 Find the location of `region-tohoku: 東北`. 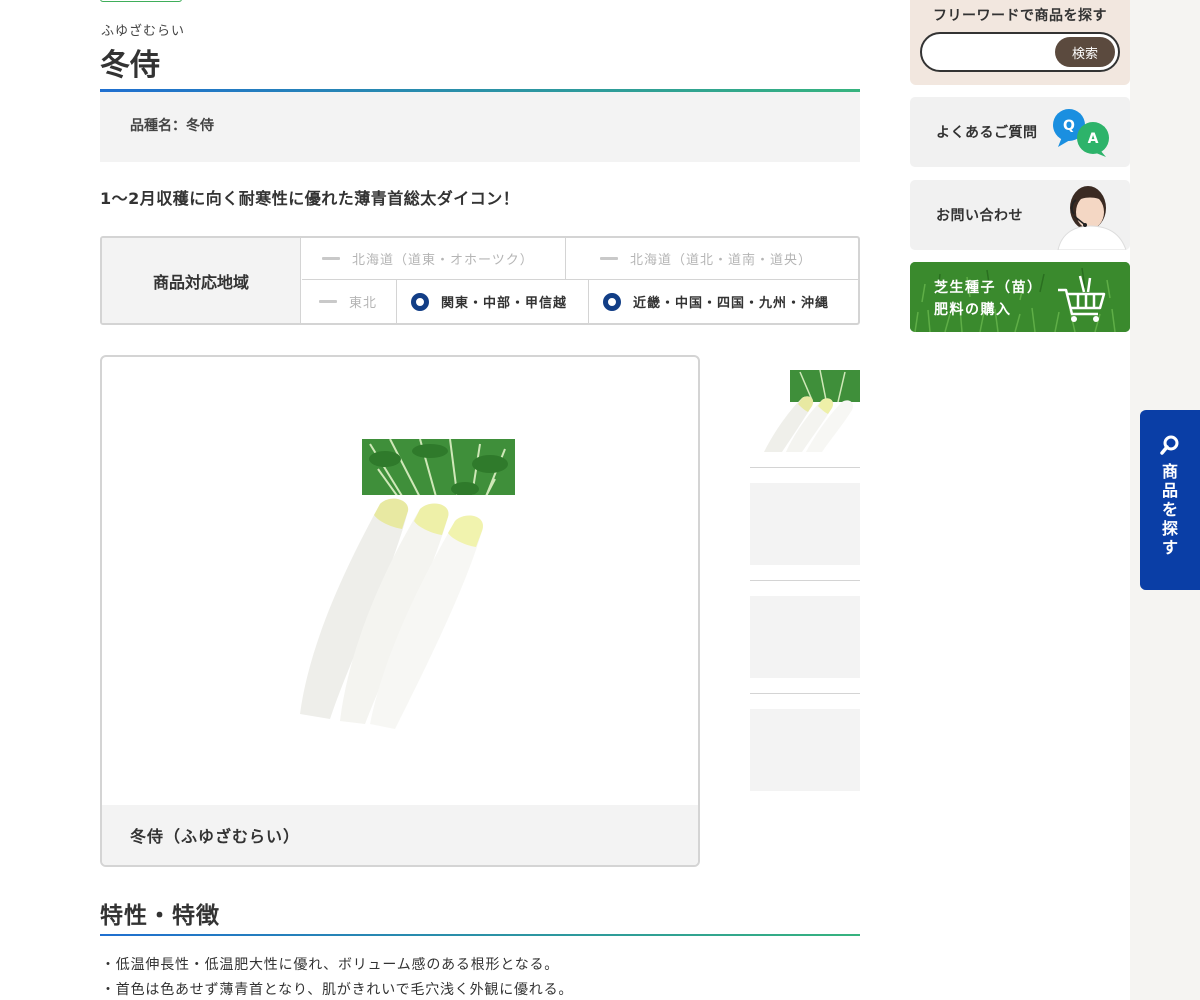

region-tohoku: 東北 is located at coordinates (349, 301).